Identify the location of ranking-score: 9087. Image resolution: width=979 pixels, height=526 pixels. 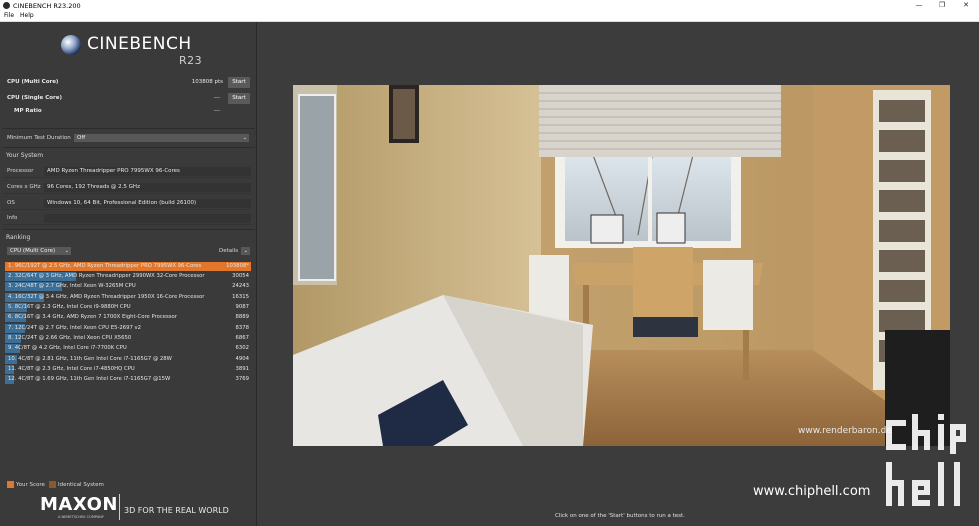
(242, 307).